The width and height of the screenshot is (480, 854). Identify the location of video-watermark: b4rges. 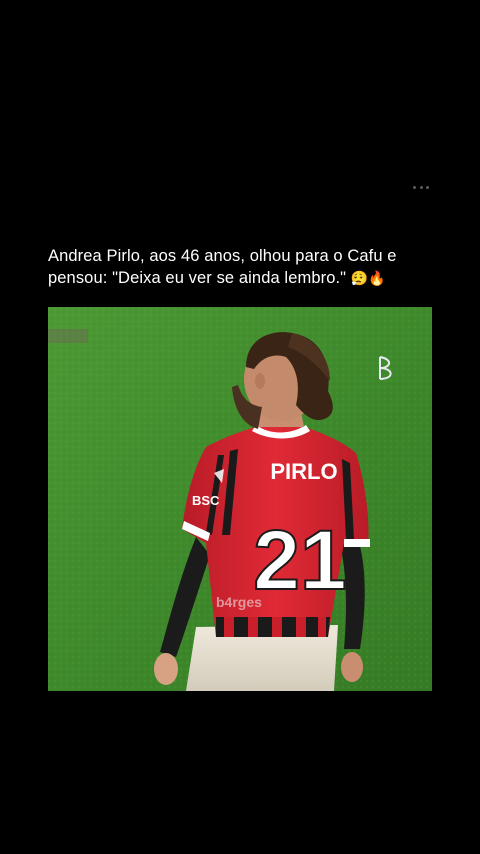
(239, 602).